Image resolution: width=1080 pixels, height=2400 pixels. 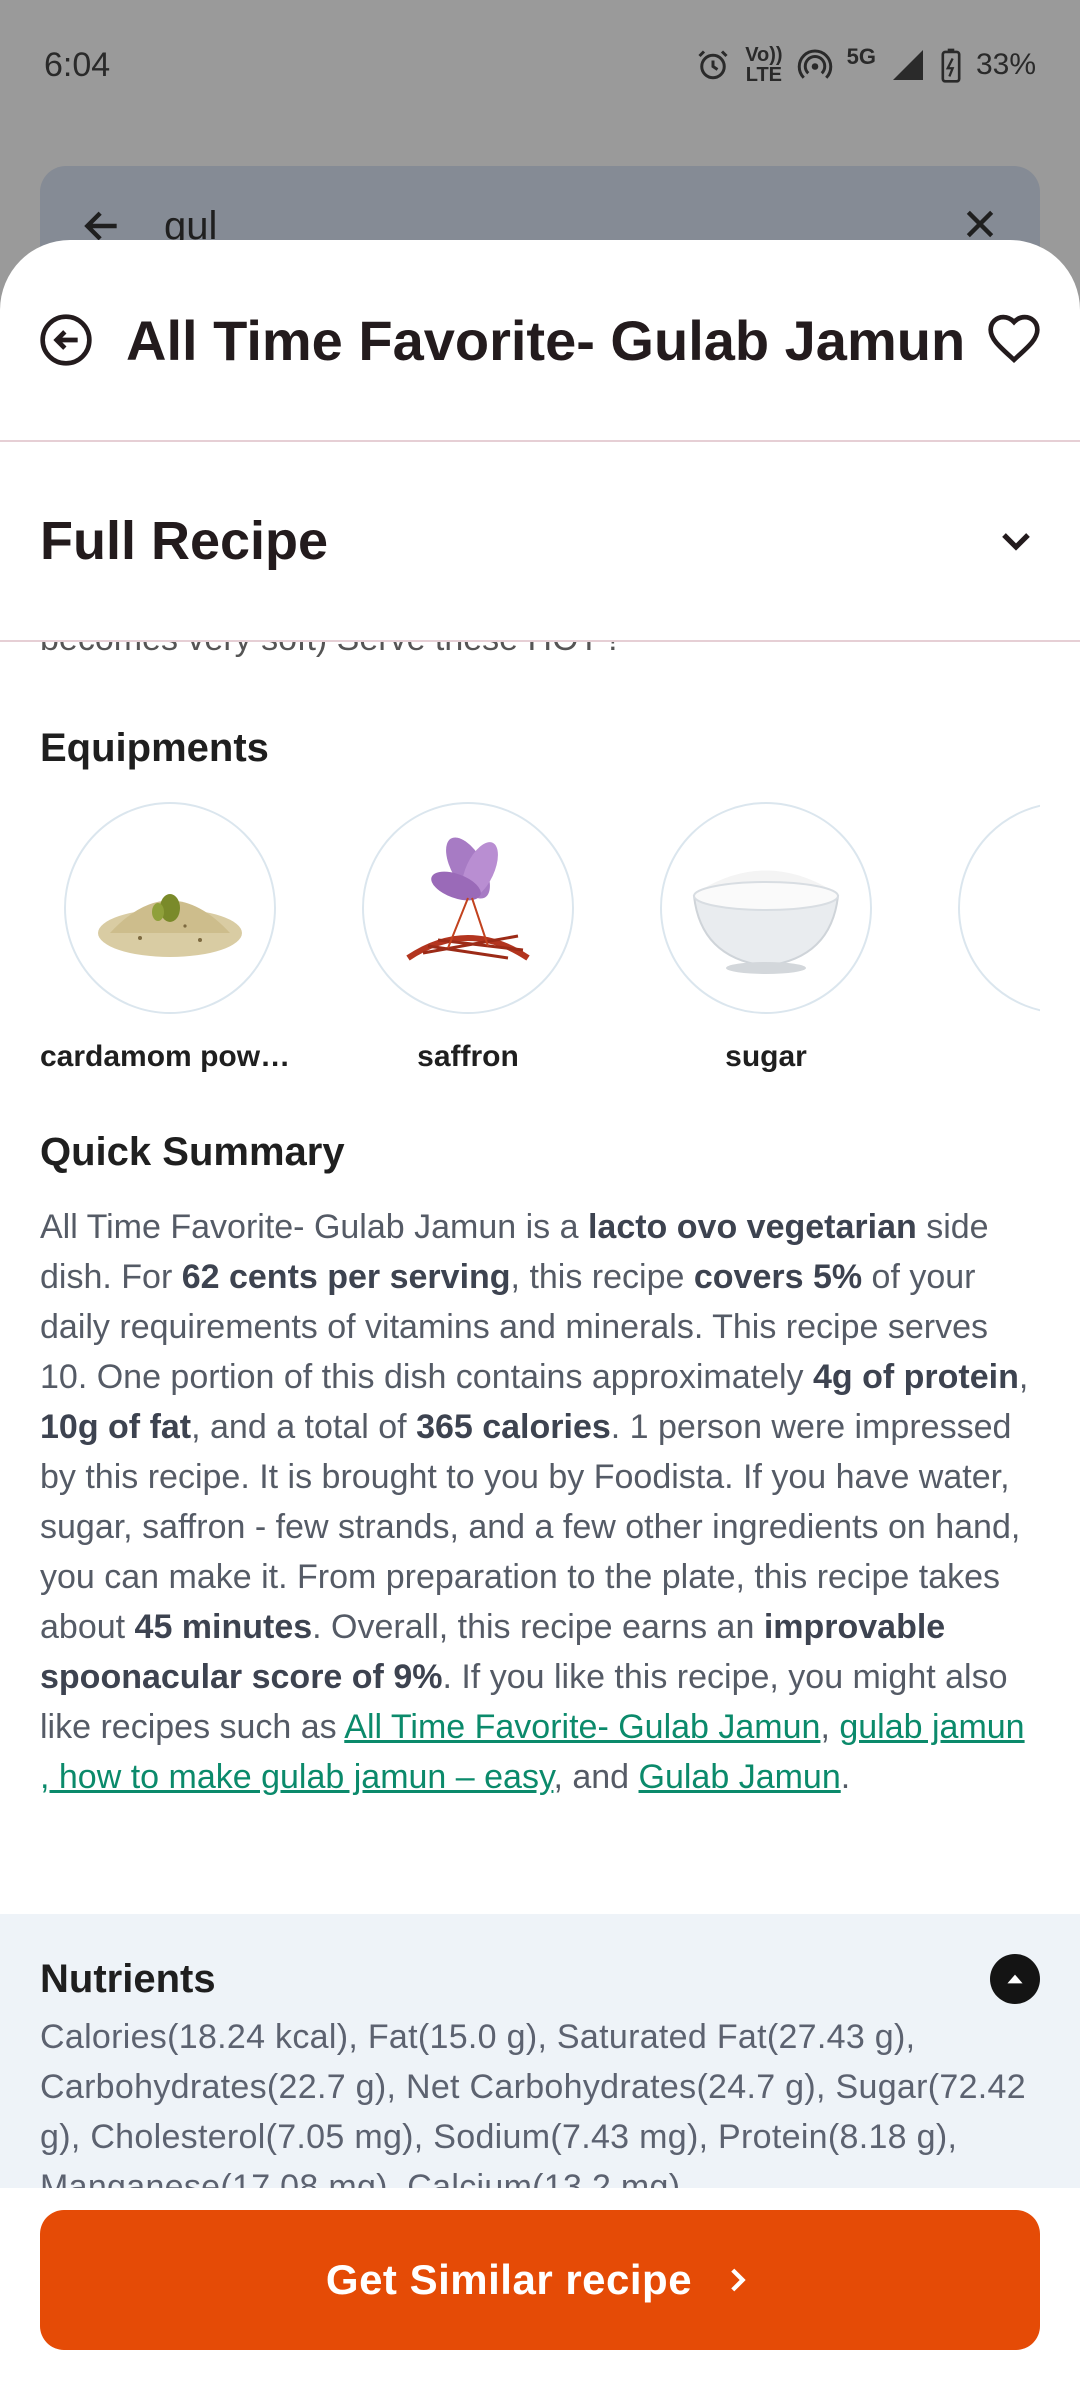 What do you see at coordinates (980, 224) in the screenshot?
I see `close-icon` at bounding box center [980, 224].